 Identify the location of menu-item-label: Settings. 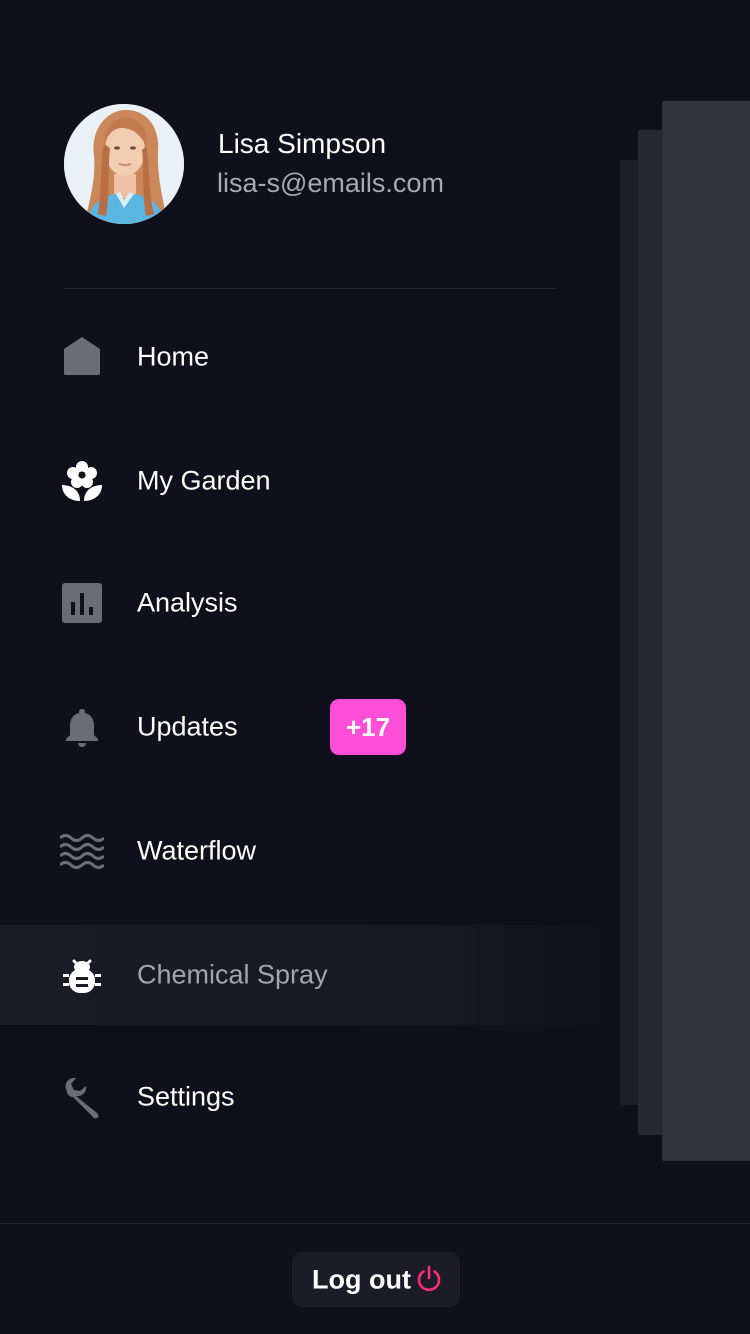
(186, 1096).